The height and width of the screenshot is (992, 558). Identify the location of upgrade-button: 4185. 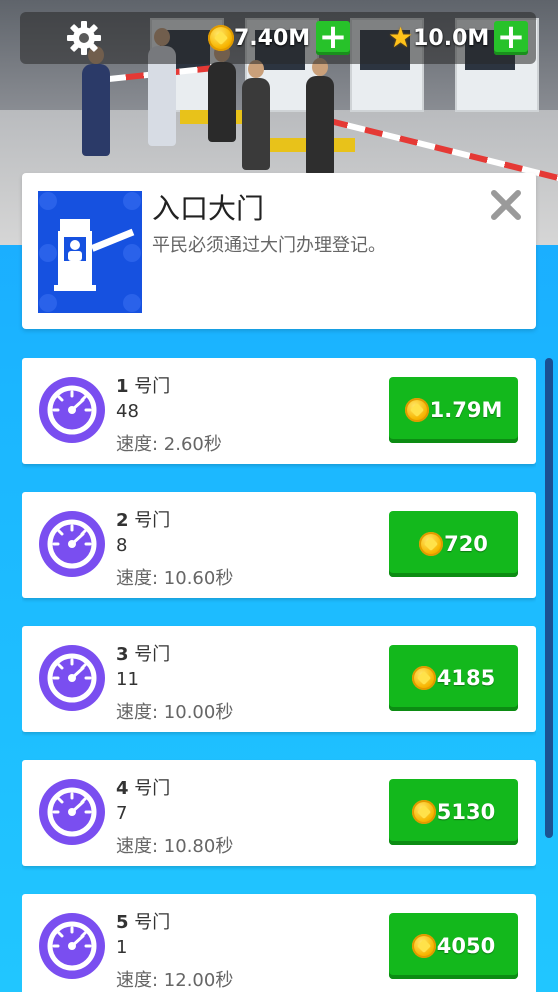
(453, 678).